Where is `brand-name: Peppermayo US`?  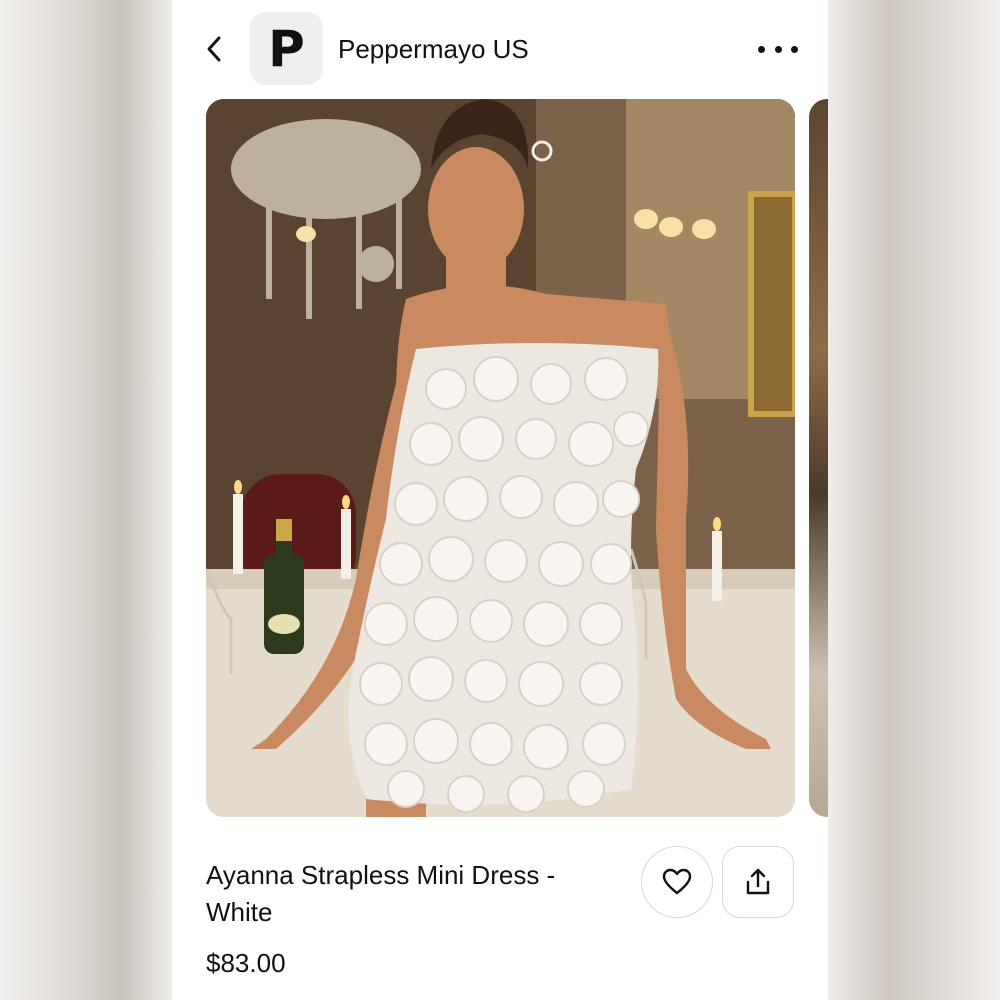
brand-name: Peppermayo US is located at coordinates (433, 49).